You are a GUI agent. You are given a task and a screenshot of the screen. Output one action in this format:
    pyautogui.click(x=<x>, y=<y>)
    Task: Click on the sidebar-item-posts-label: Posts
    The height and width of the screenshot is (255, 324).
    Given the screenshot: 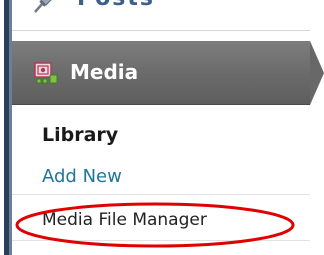 What is the action you would take?
    pyautogui.click(x=116, y=5)
    